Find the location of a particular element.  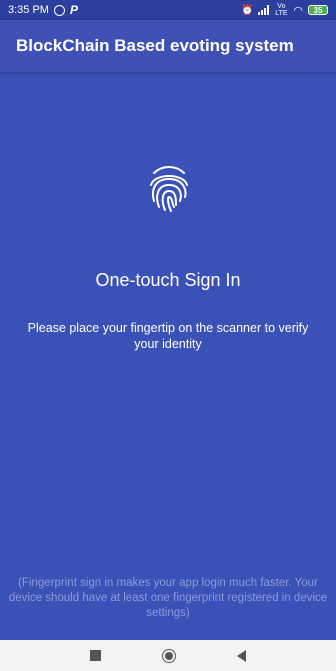

app-bar: BlockChain Based evoting system is located at coordinates (168, 46).